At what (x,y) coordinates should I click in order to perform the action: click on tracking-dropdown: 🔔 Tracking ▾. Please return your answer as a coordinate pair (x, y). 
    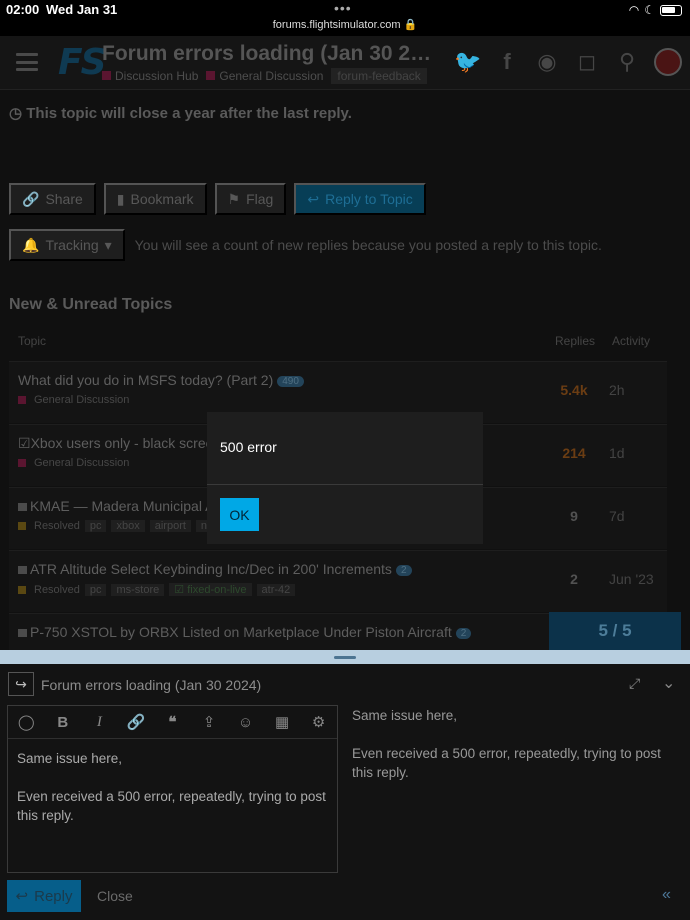
    Looking at the image, I should click on (67, 245).